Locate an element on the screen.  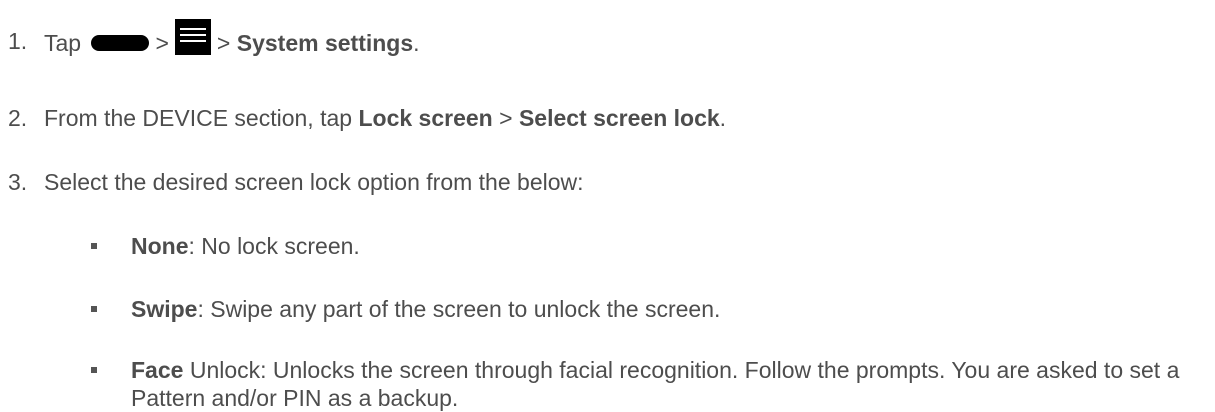
menu-item-select-screen-lock: Select screen lock is located at coordinates (619, 118).